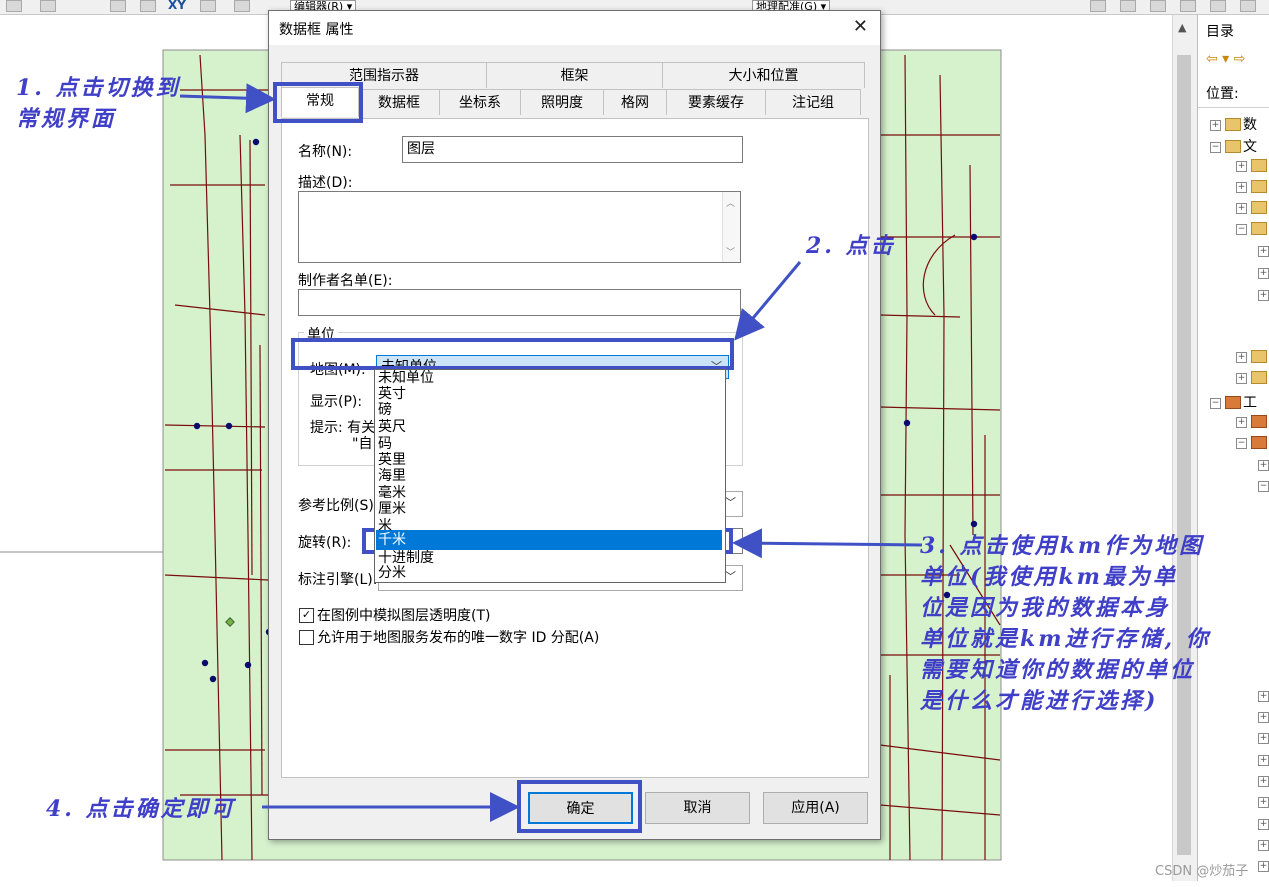 Image resolution: width=1269 pixels, height=887 pixels. What do you see at coordinates (1233, 146) in the screenshot?
I see `tree-node: − 文` at bounding box center [1233, 146].